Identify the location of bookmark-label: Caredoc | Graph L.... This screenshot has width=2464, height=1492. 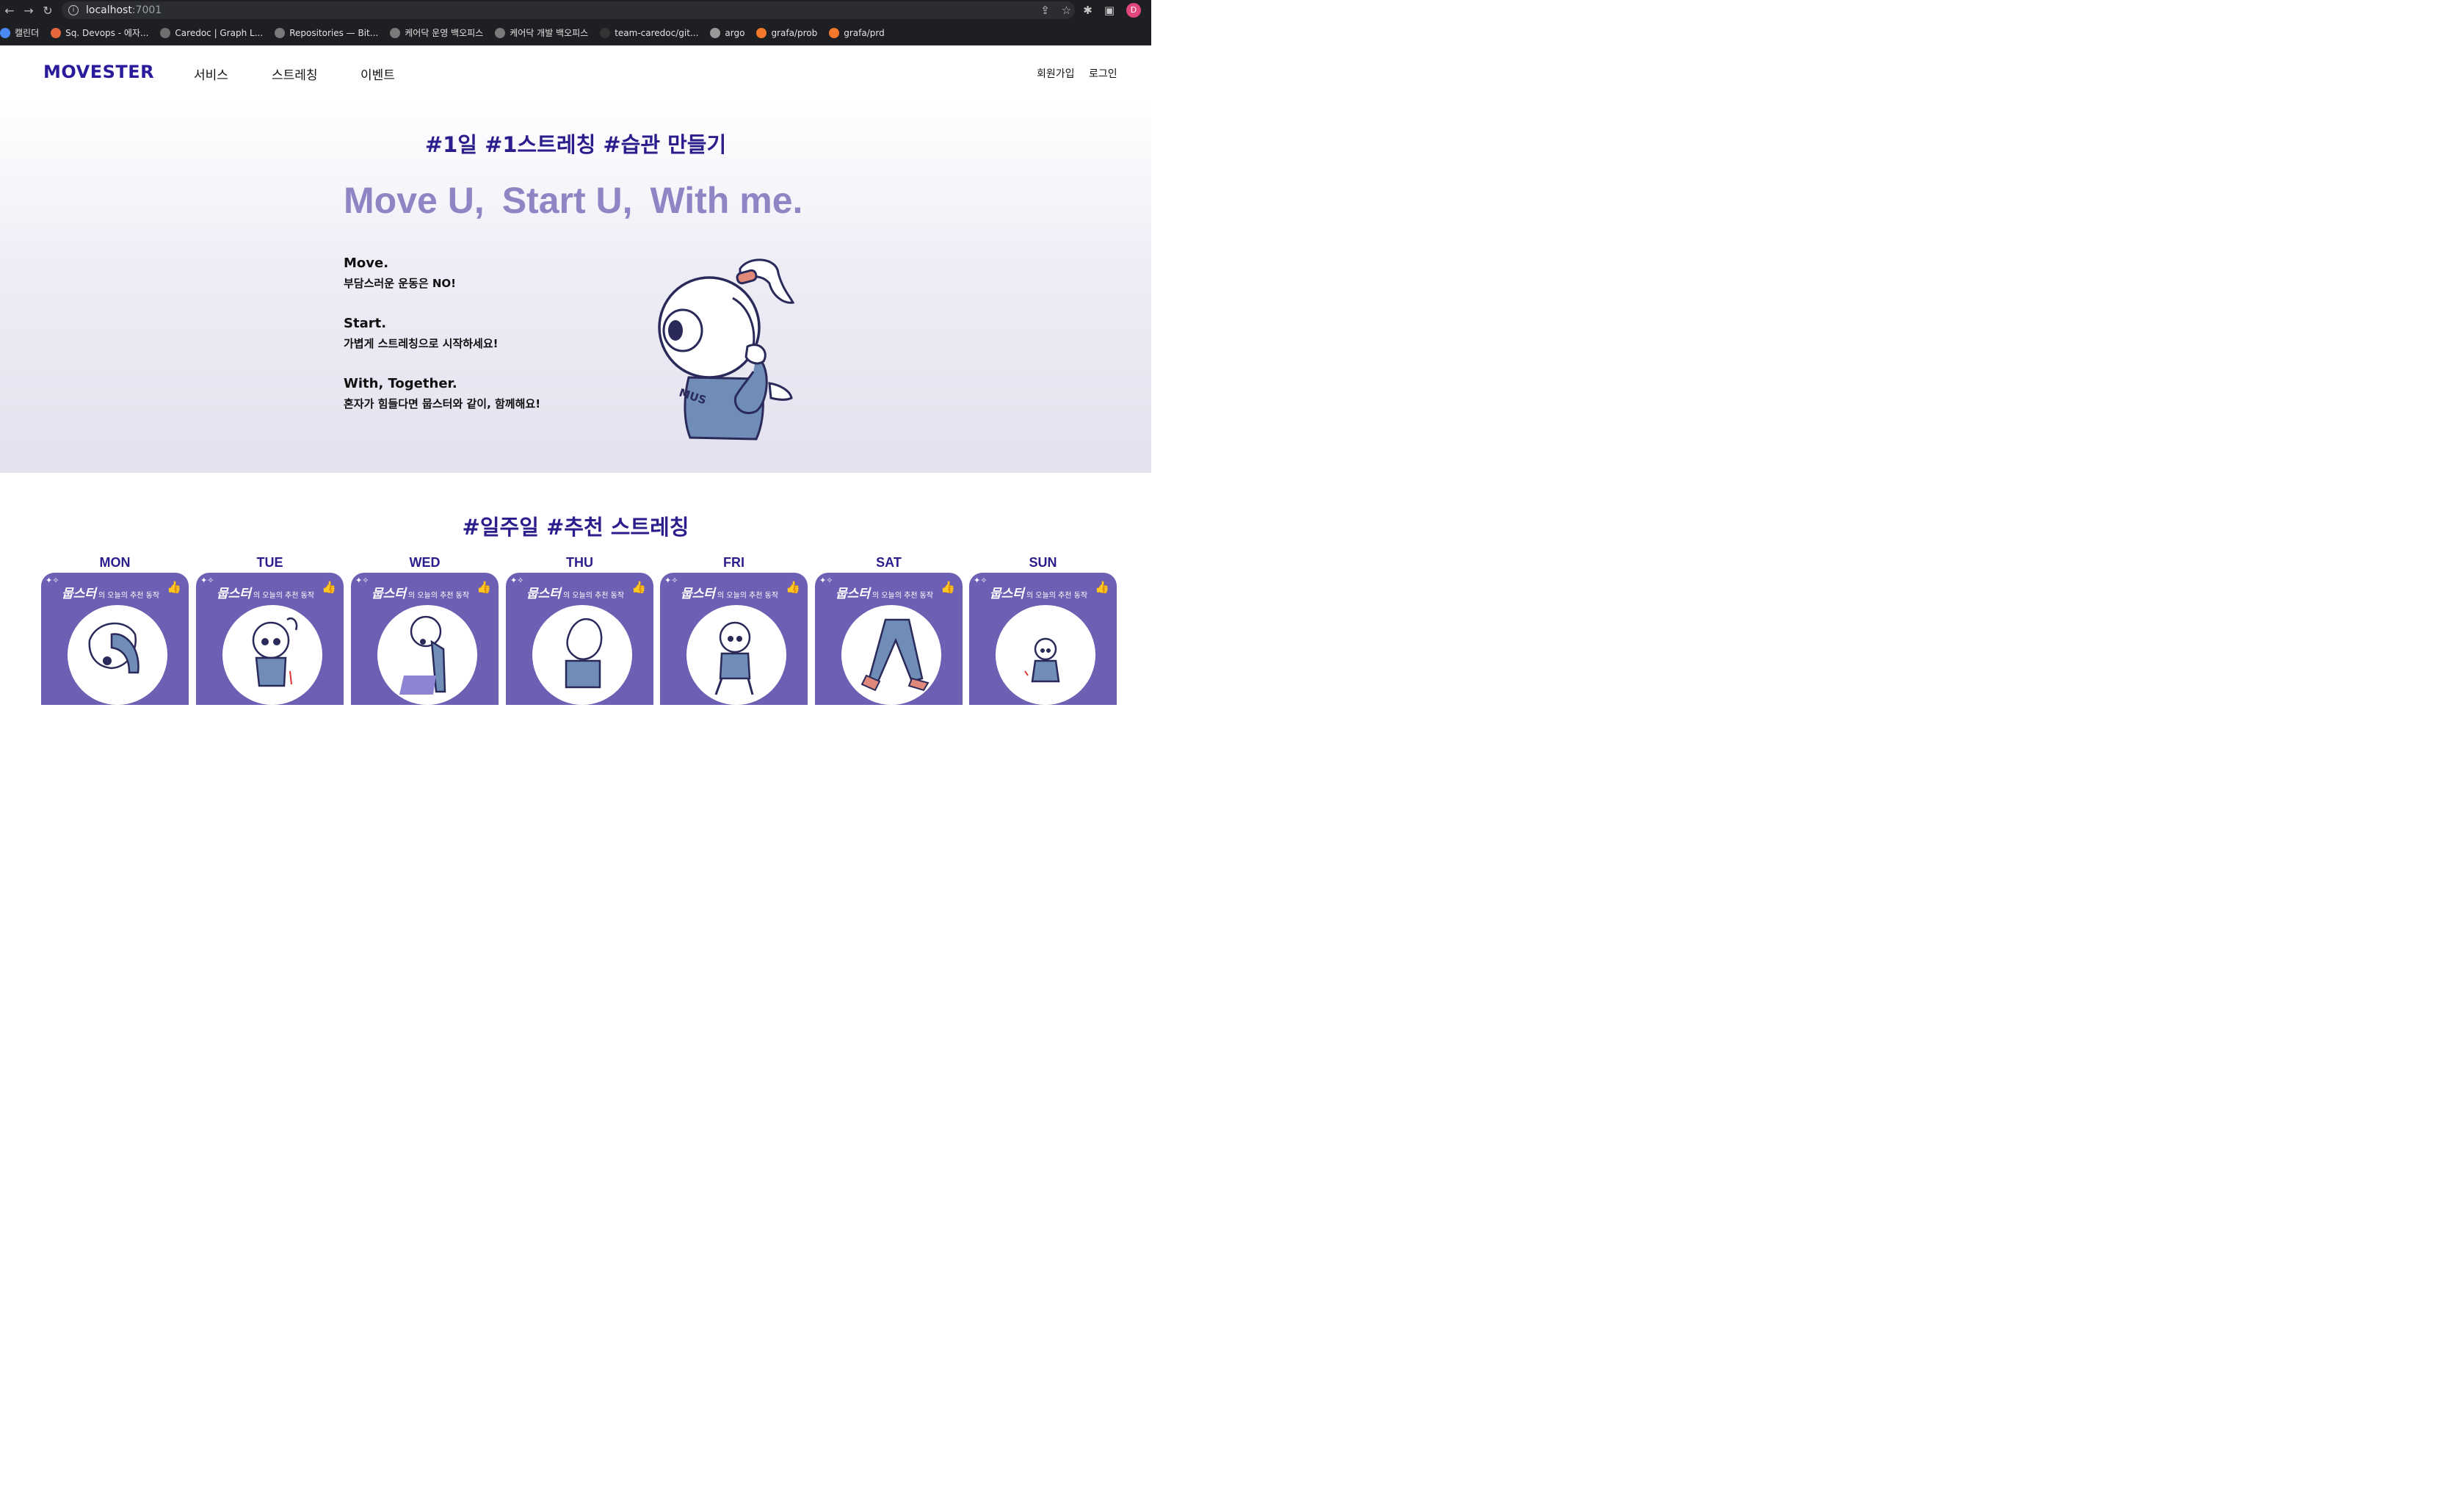
(219, 32).